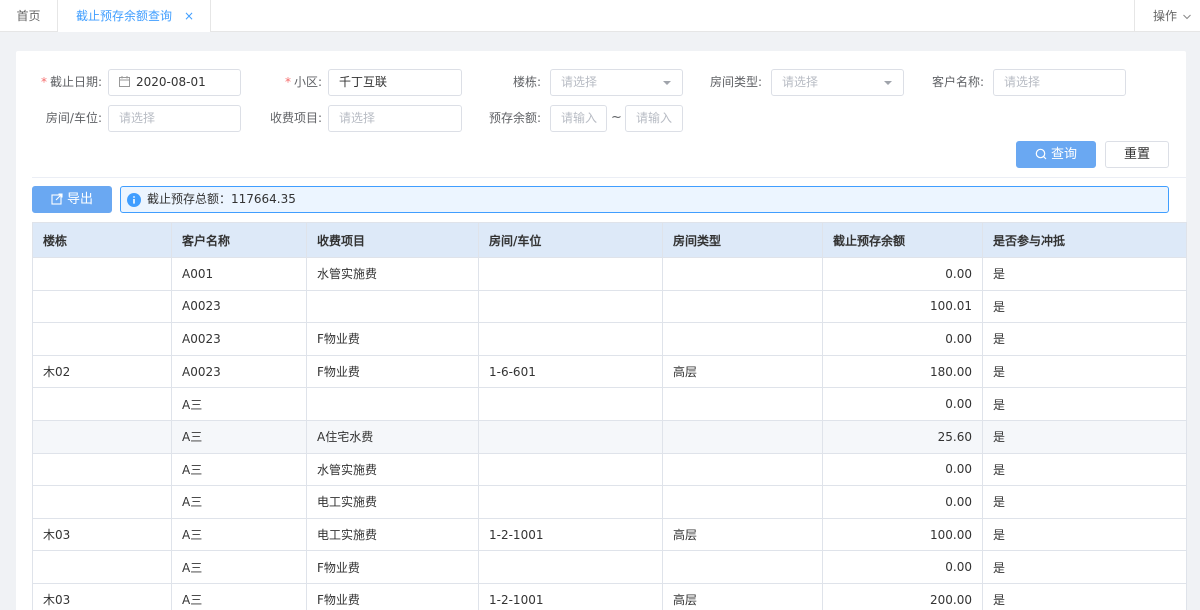  What do you see at coordinates (1167, 16) in the screenshot?
I see `operations-menu: 操作` at bounding box center [1167, 16].